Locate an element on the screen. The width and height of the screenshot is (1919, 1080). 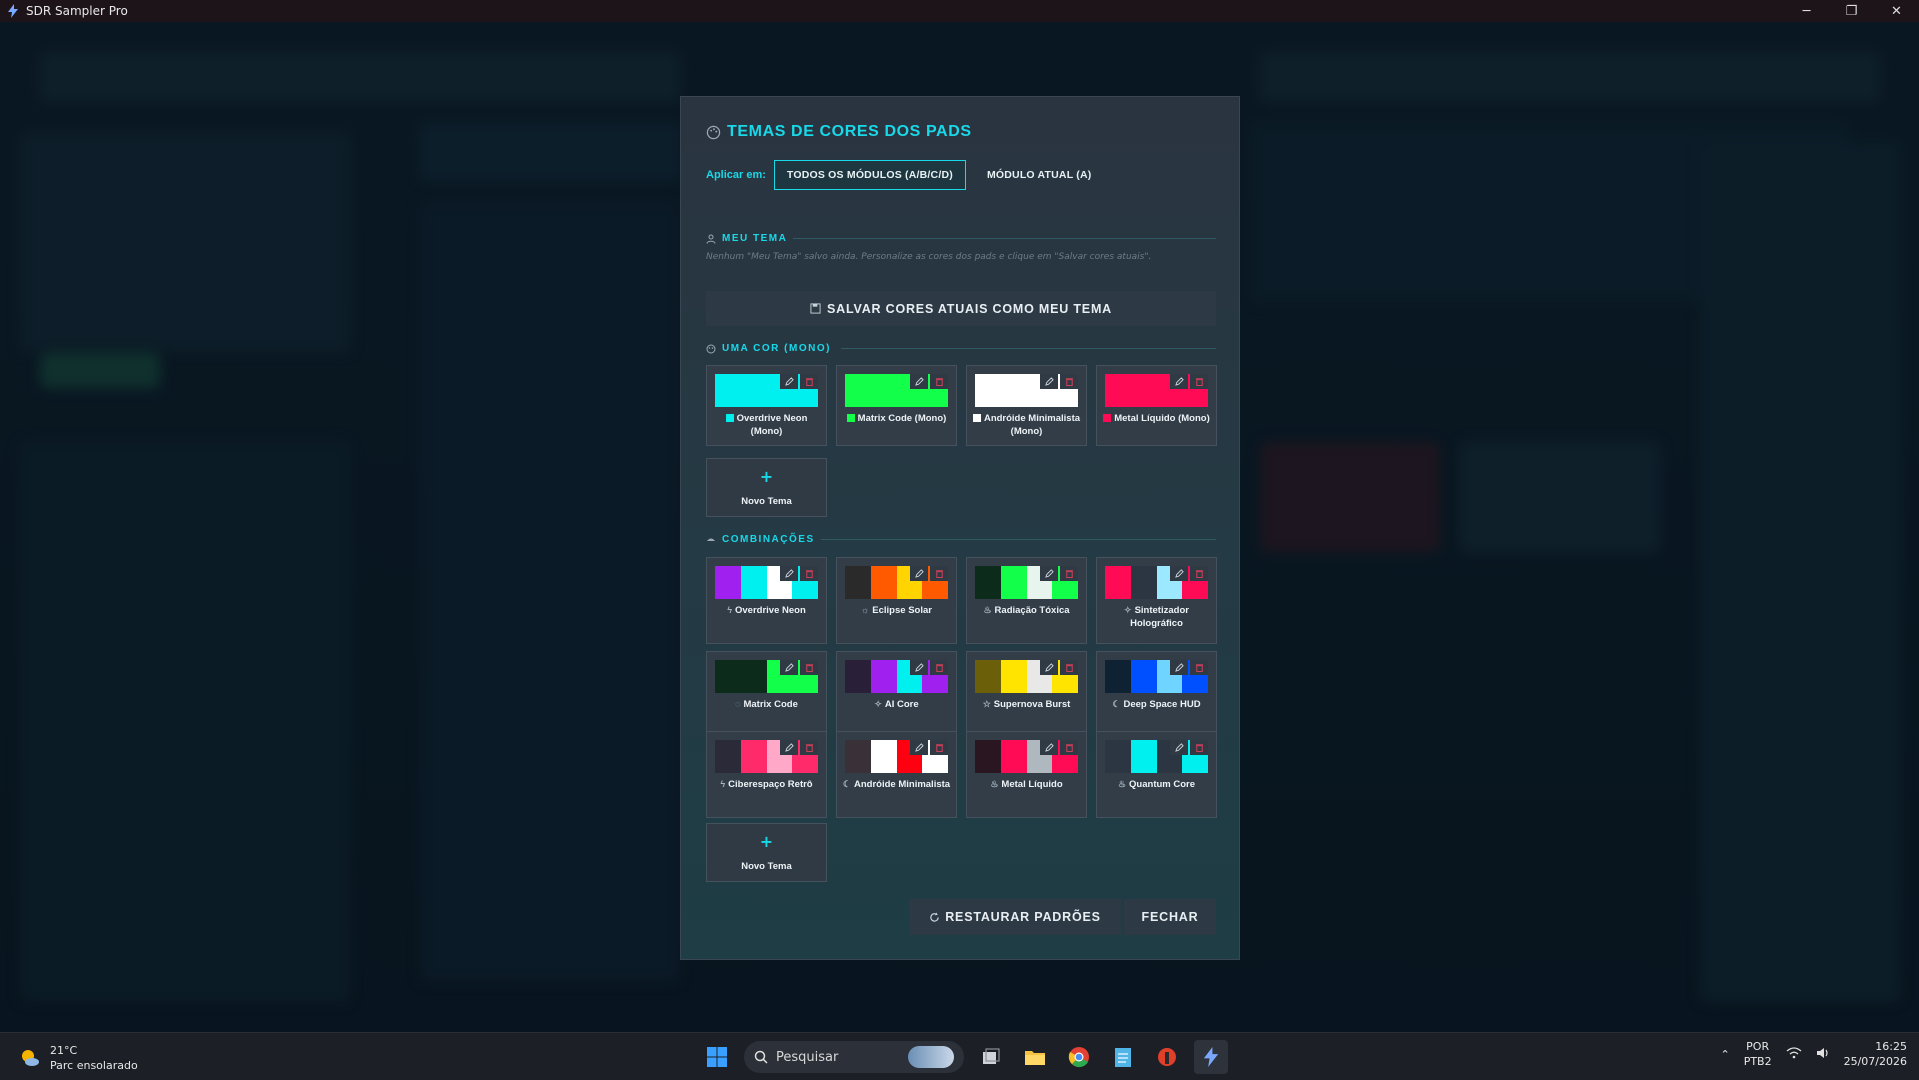
combos-theme-card: ✧ AI Core is located at coordinates (896, 691).